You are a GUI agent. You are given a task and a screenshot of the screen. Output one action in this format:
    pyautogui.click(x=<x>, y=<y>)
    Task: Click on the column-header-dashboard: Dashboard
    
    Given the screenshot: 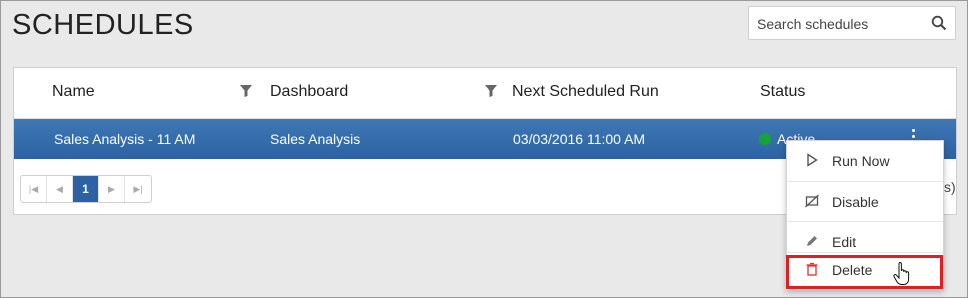 What is the action you would take?
    pyautogui.click(x=309, y=92)
    